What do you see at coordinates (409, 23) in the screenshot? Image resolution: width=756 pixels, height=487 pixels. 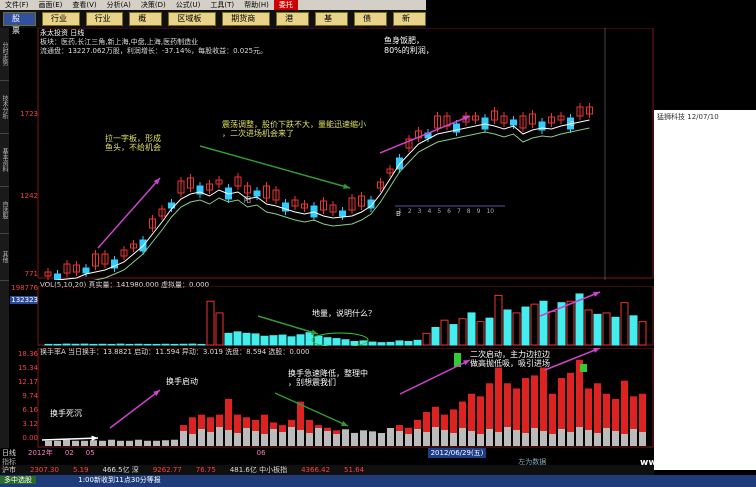 I see `tab-news: 新闻` at bounding box center [409, 23].